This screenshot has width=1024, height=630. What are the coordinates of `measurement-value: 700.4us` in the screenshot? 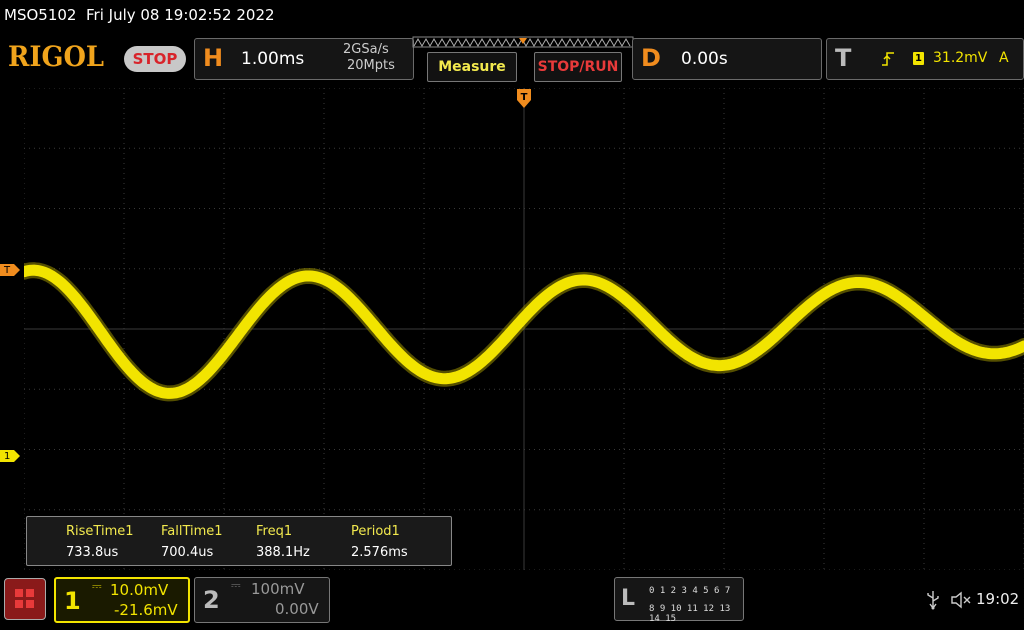 It's located at (187, 552).